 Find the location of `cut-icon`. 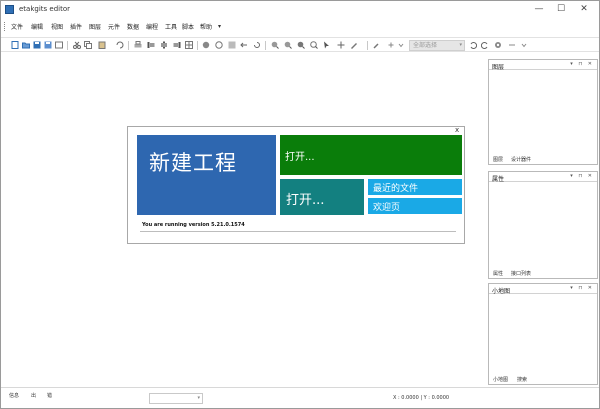

cut-icon is located at coordinates (77, 45).